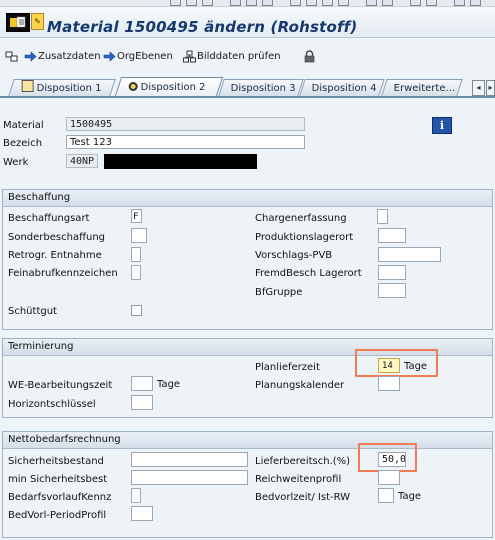 Image resolution: width=495 pixels, height=540 pixels. What do you see at coordinates (387, 457) in the screenshot?
I see `highlight-box-lieferbereitschaft` at bounding box center [387, 457].